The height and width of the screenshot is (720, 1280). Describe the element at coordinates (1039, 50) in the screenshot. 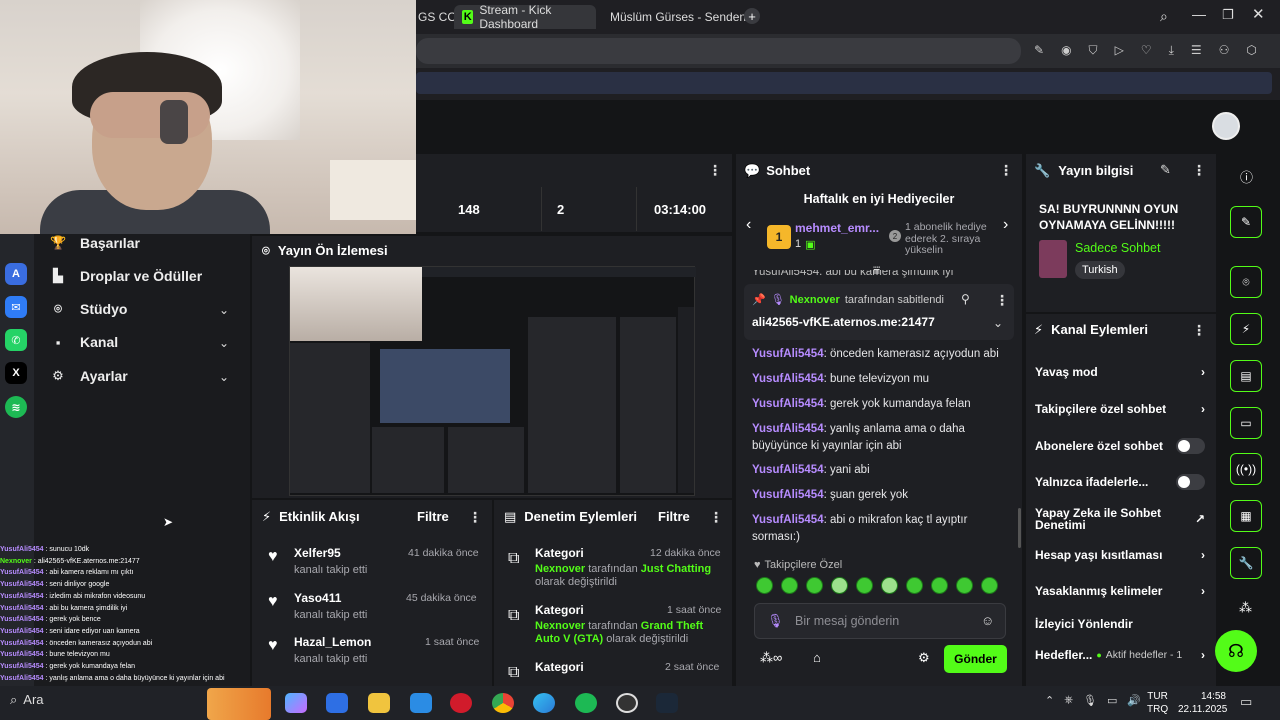

I see `edit-icon: ✎` at that location.